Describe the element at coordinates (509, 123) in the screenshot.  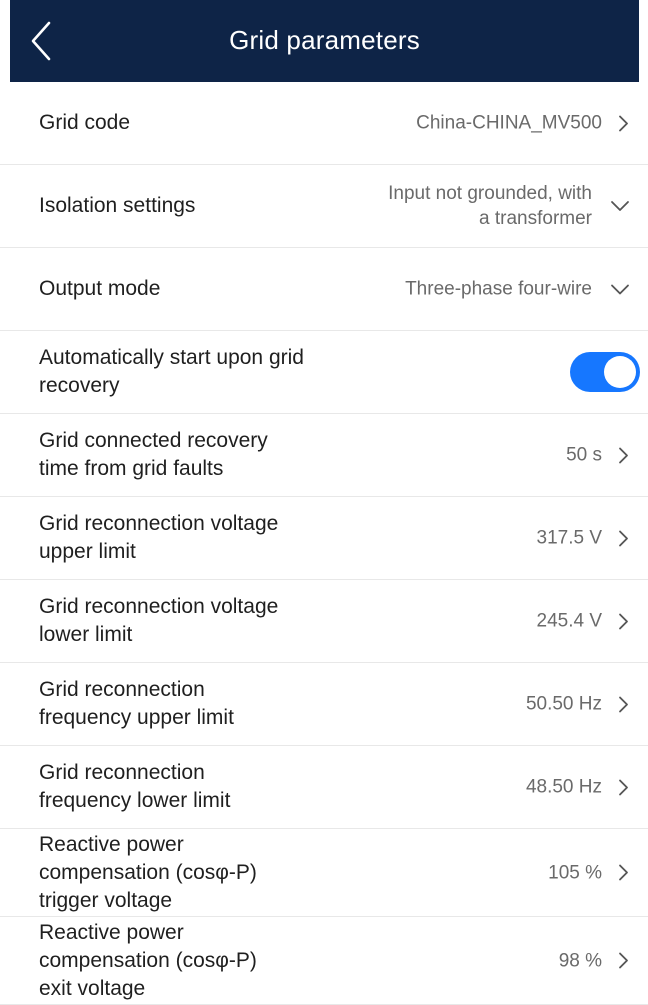
I see `row-value: China-CHINA_MV500` at that location.